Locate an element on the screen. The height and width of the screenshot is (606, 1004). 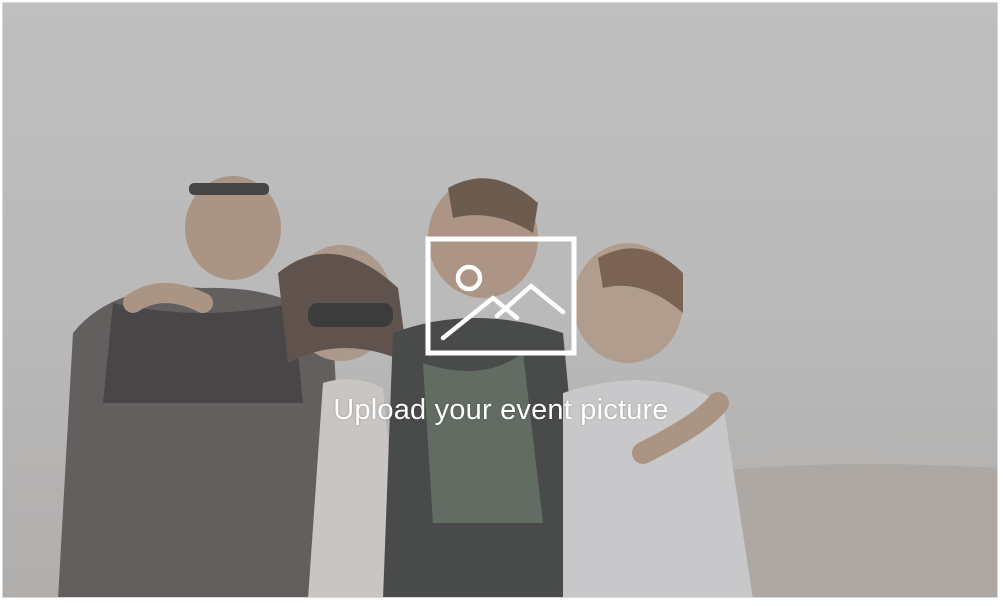
image-icon is located at coordinates (501, 296).